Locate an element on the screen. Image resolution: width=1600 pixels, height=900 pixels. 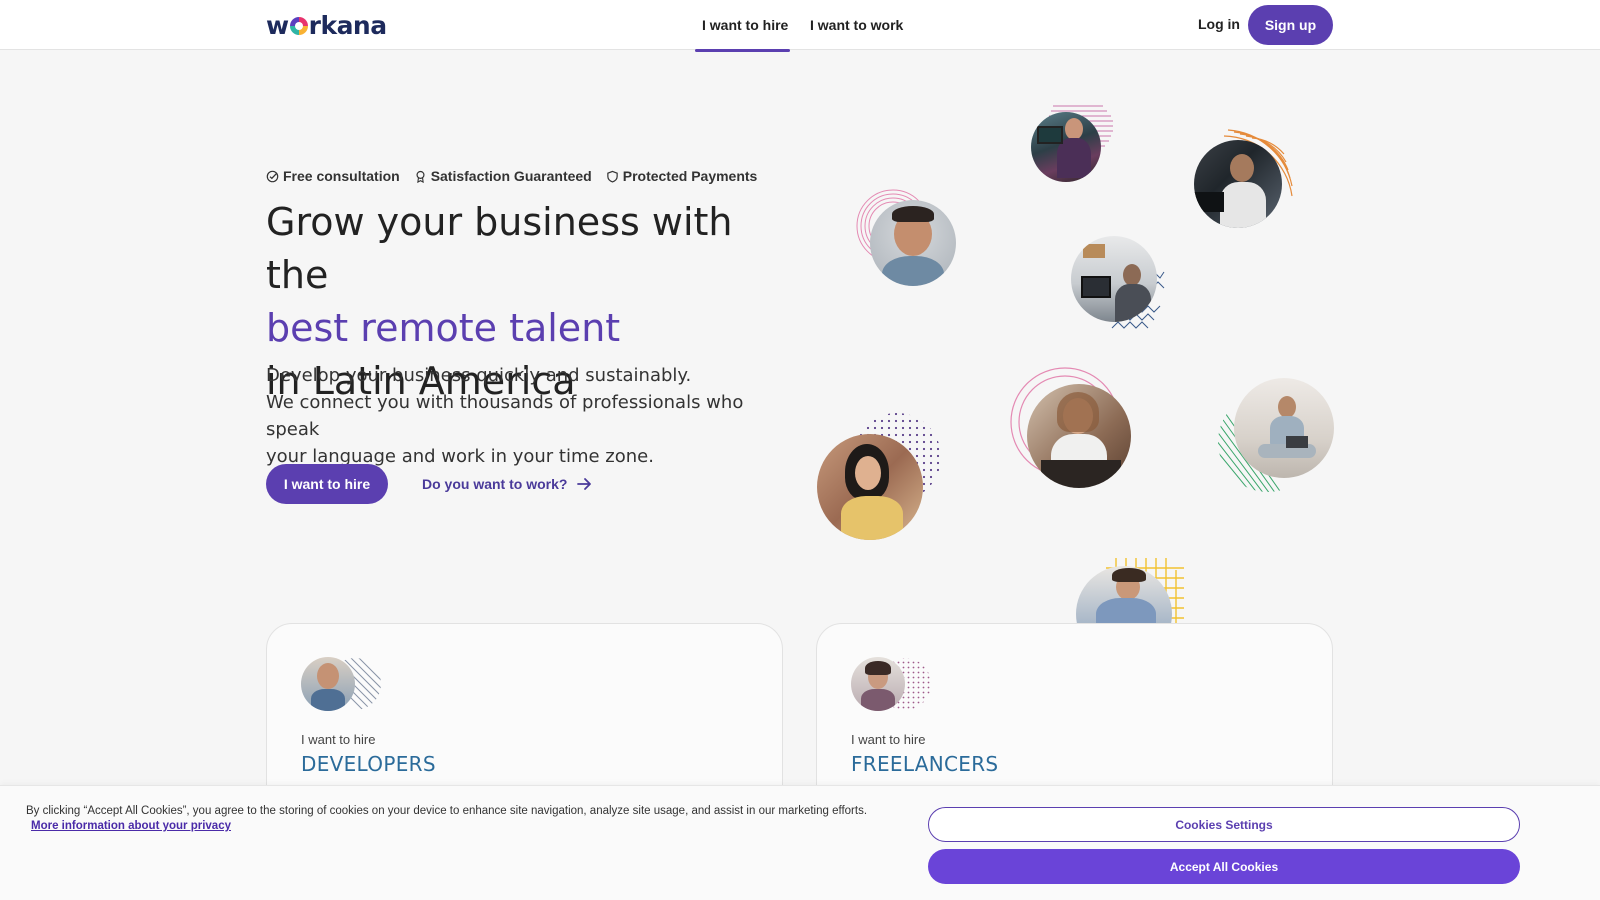
photo-man-with-glasses is located at coordinates (1238, 184).